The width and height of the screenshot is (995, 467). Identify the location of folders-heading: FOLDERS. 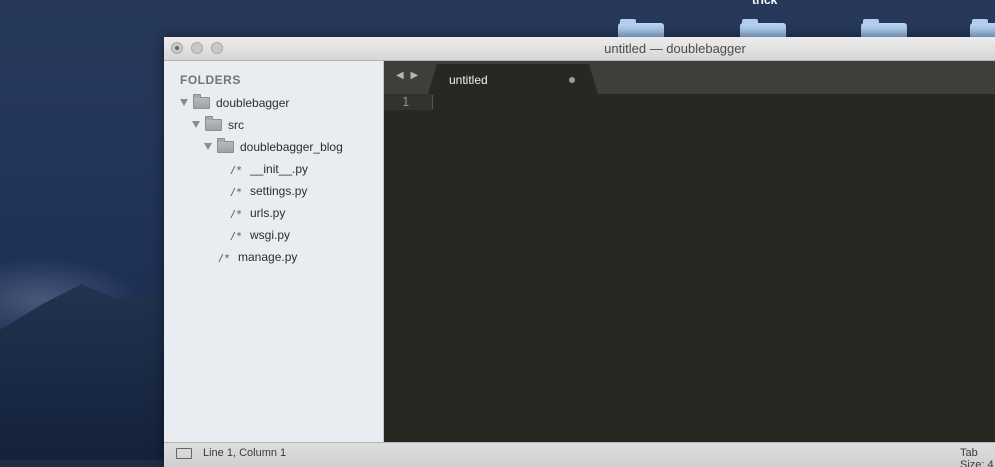
(210, 80).